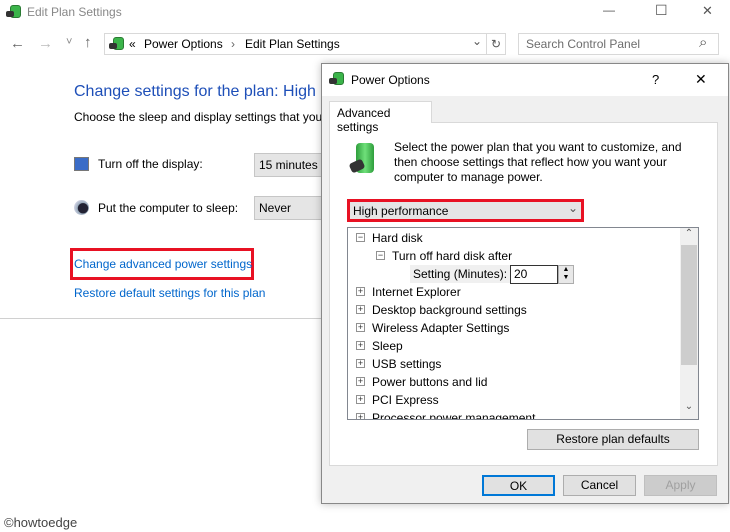 The width and height of the screenshot is (730, 532). Describe the element at coordinates (416, 292) in the screenshot. I see `tree-item-label: Internet Explorer` at that location.